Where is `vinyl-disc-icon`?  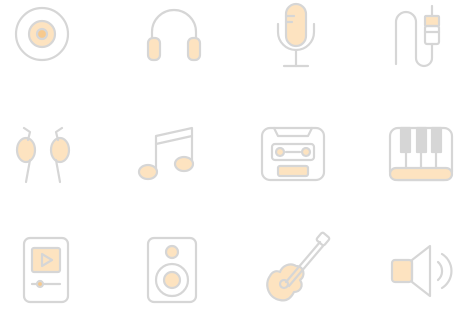 vinyl-disc-icon is located at coordinates (42, 34).